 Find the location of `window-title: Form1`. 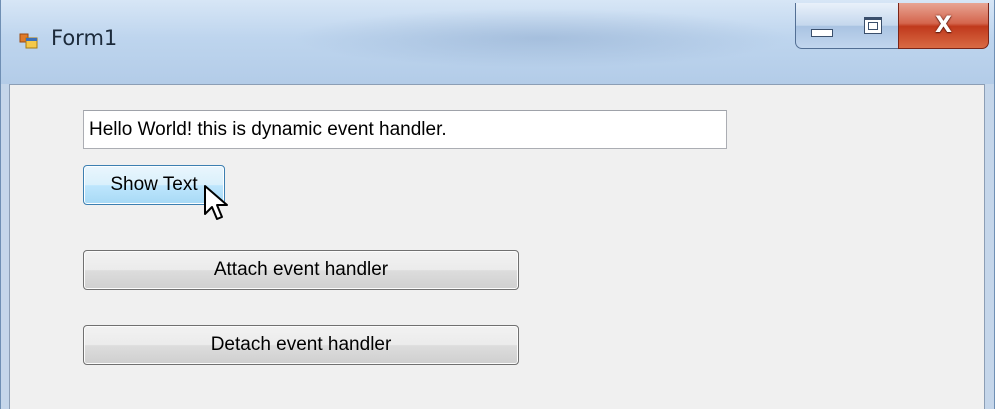

window-title: Form1 is located at coordinates (84, 38).